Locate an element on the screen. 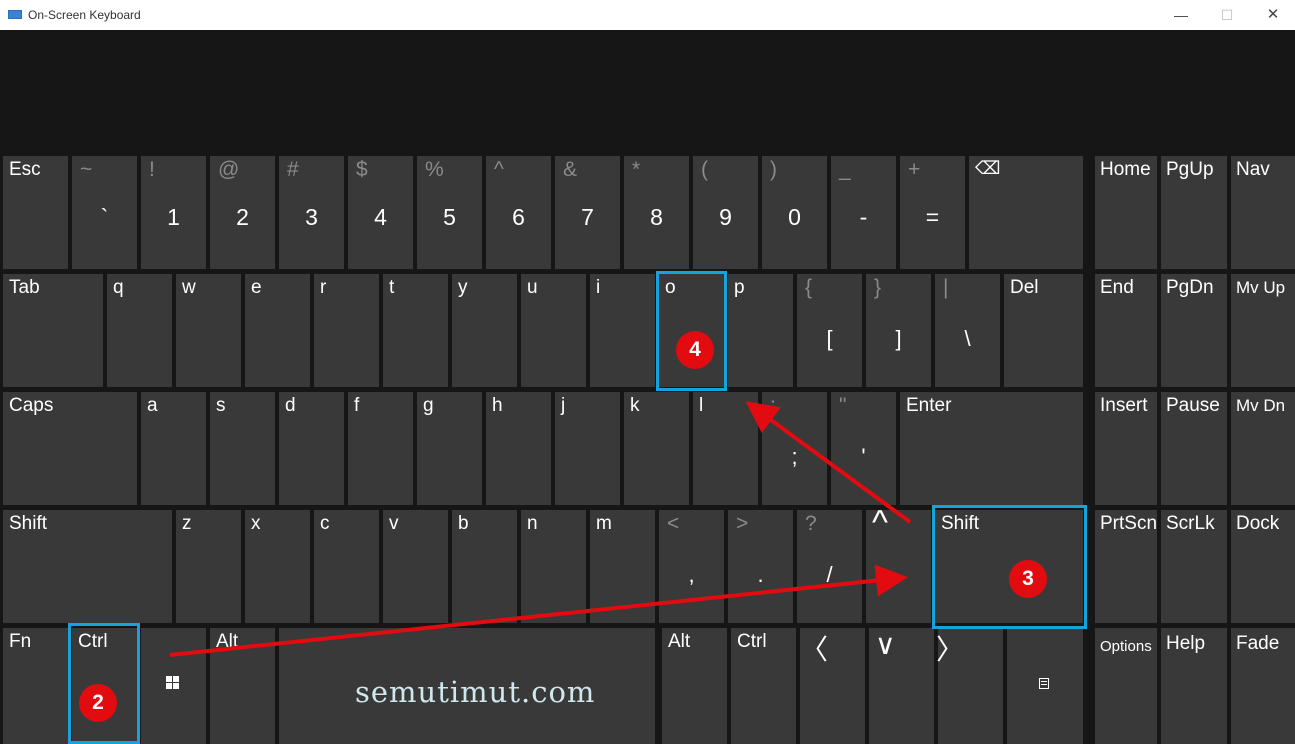 Image resolution: width=1295 pixels, height=744 pixels. key-r1-5: % 5 is located at coordinates (449, 212).